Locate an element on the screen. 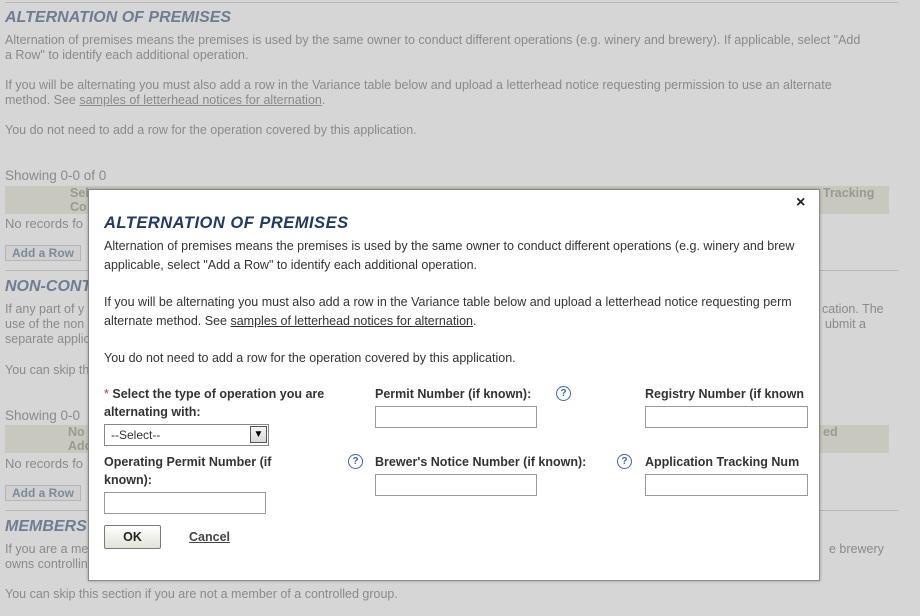  registry-number-label: Registry Number (if known is located at coordinates (725, 394).